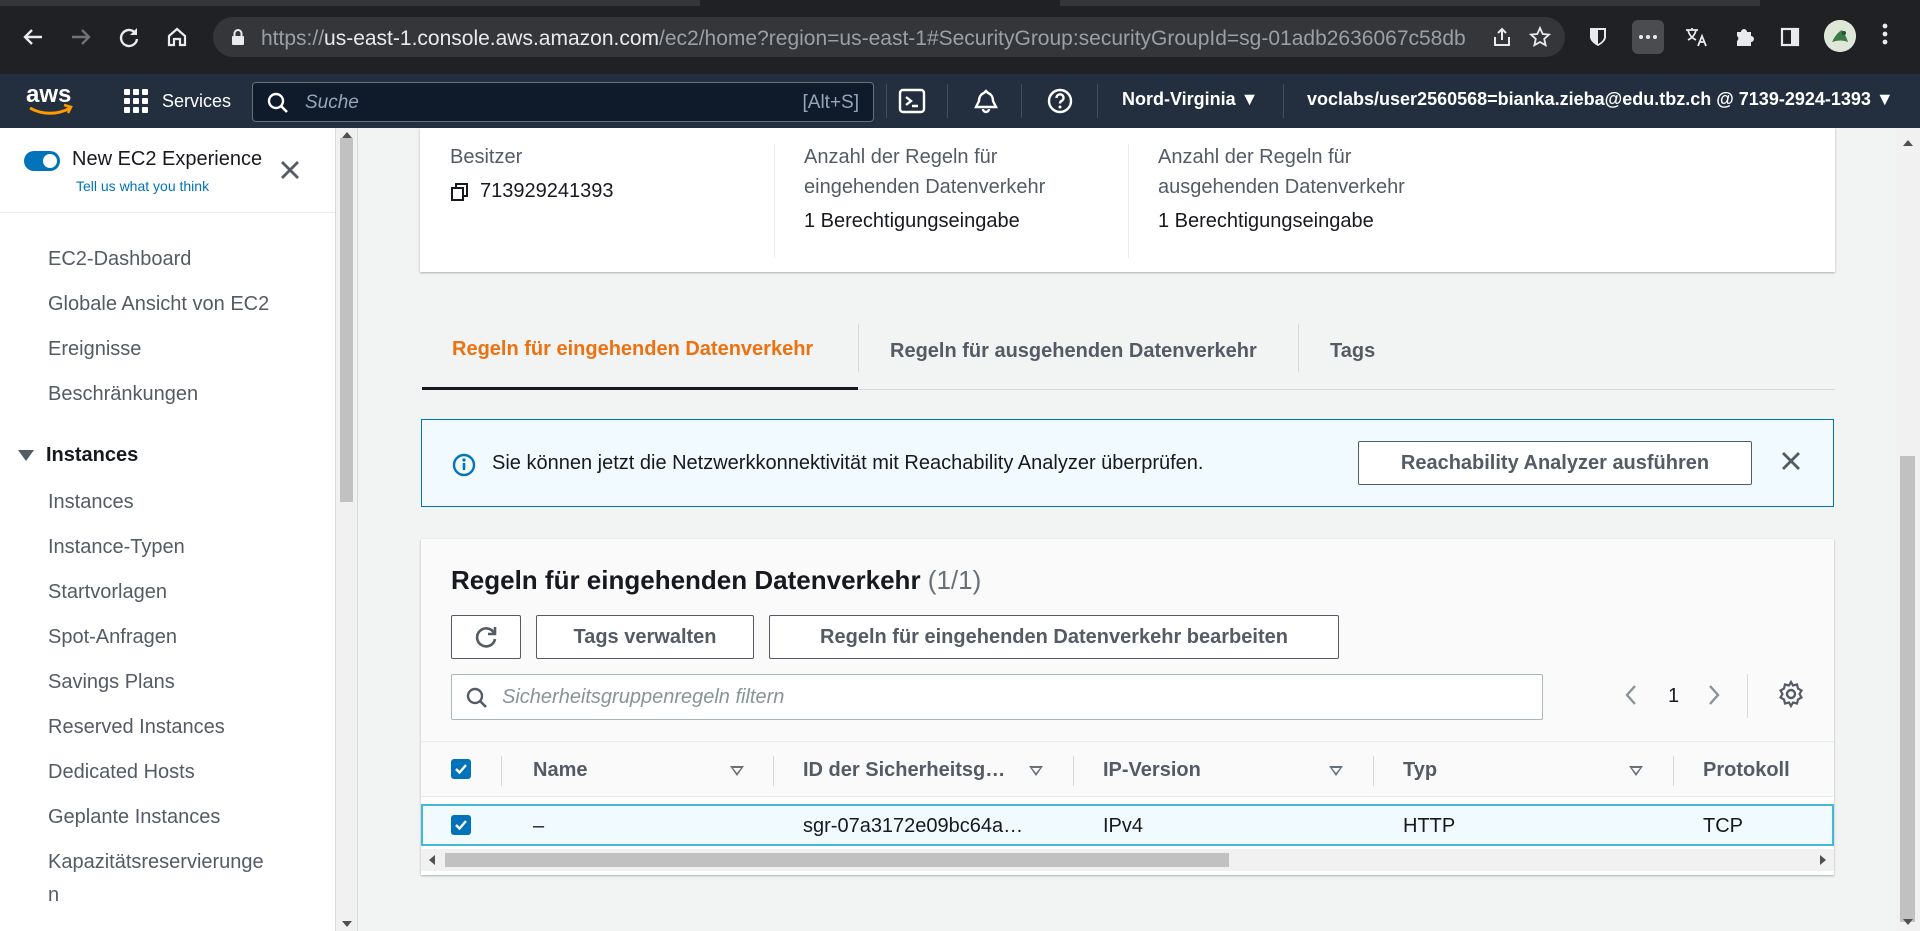 The image size is (1920, 931). I want to click on close-banner-icon, so click(1791, 463).